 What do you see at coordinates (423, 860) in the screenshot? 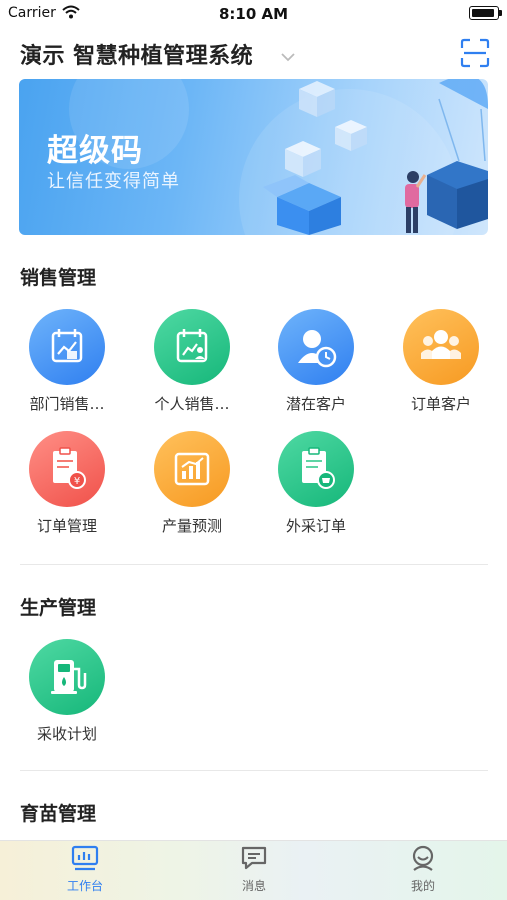
I see `profile-icon` at bounding box center [423, 860].